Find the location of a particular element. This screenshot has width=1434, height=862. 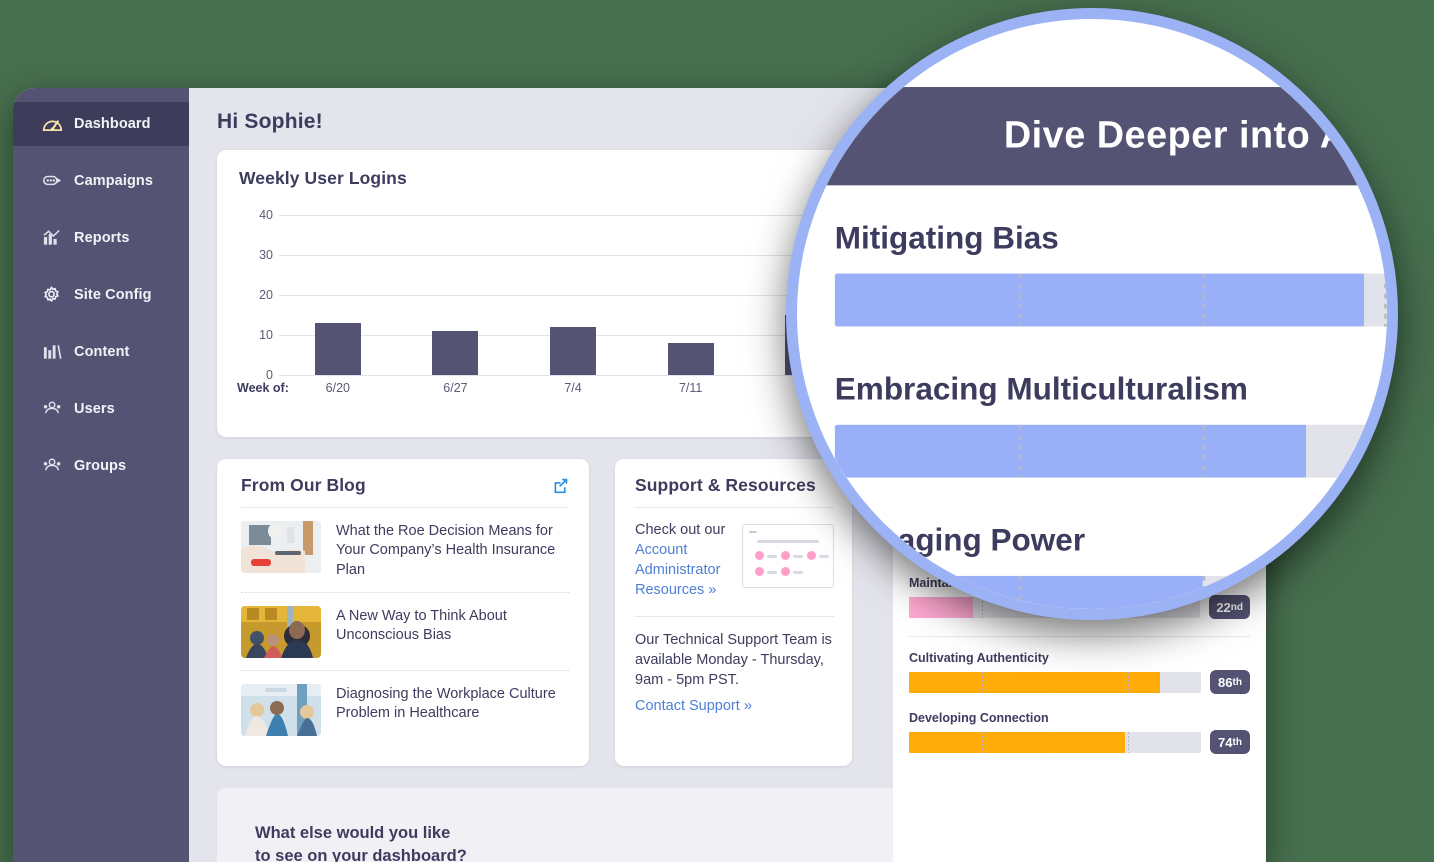

sidebar-item-dashboard: Dashboard is located at coordinates (101, 124).